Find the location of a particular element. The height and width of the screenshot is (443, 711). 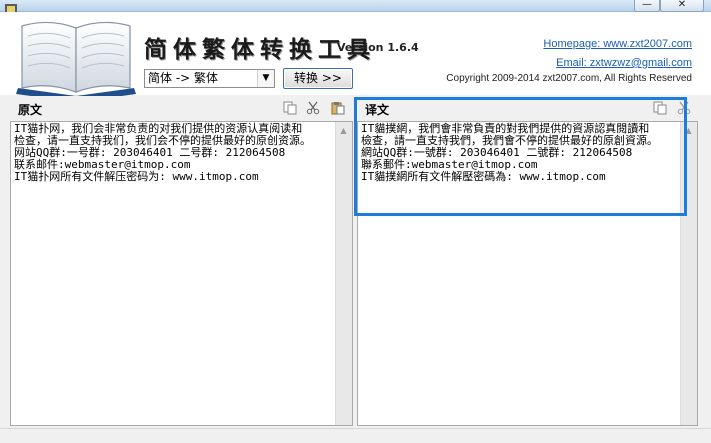

target-pane-title: 译文 is located at coordinates (377, 110).